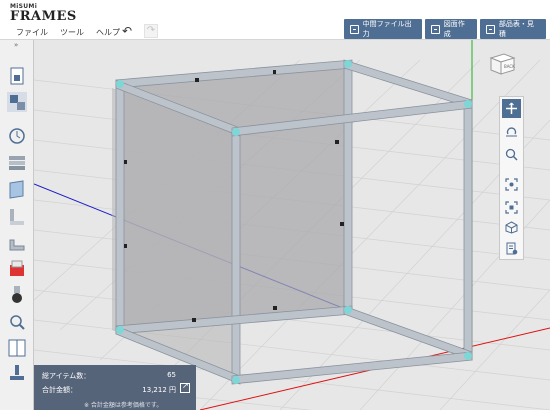 Image resolution: width=550 pixels, height=410 pixels. Describe the element at coordinates (501, 63) in the screenshot. I see `view-cube-widget: BACK` at that location.